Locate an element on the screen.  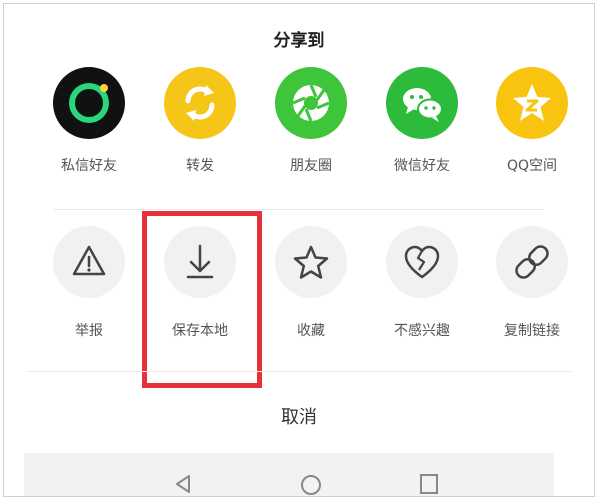
link-icon is located at coordinates (532, 262).